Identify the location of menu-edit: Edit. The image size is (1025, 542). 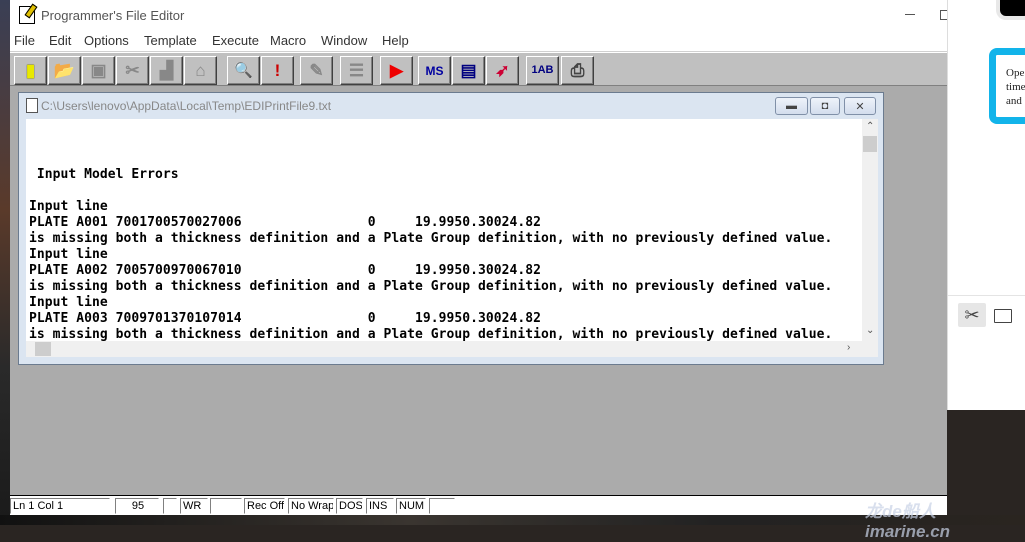
(60, 40).